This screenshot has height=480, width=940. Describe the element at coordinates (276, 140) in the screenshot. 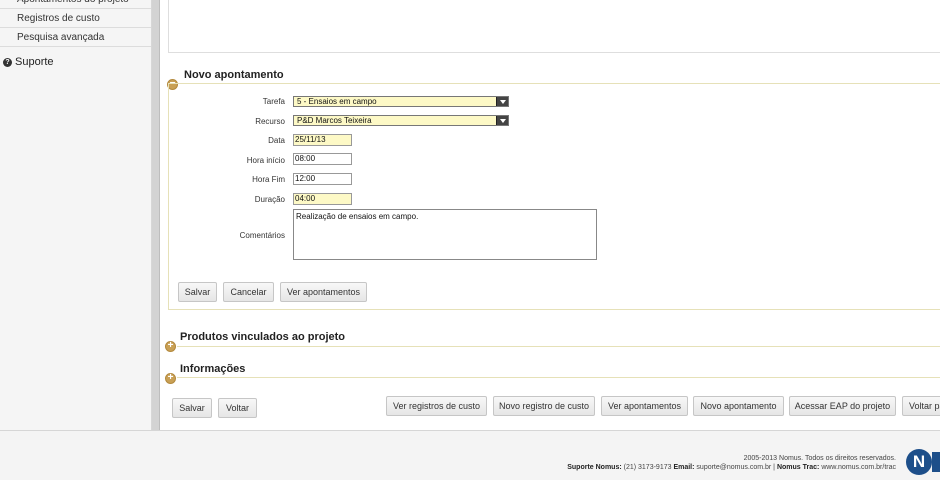

I see `data-label: Data` at that location.